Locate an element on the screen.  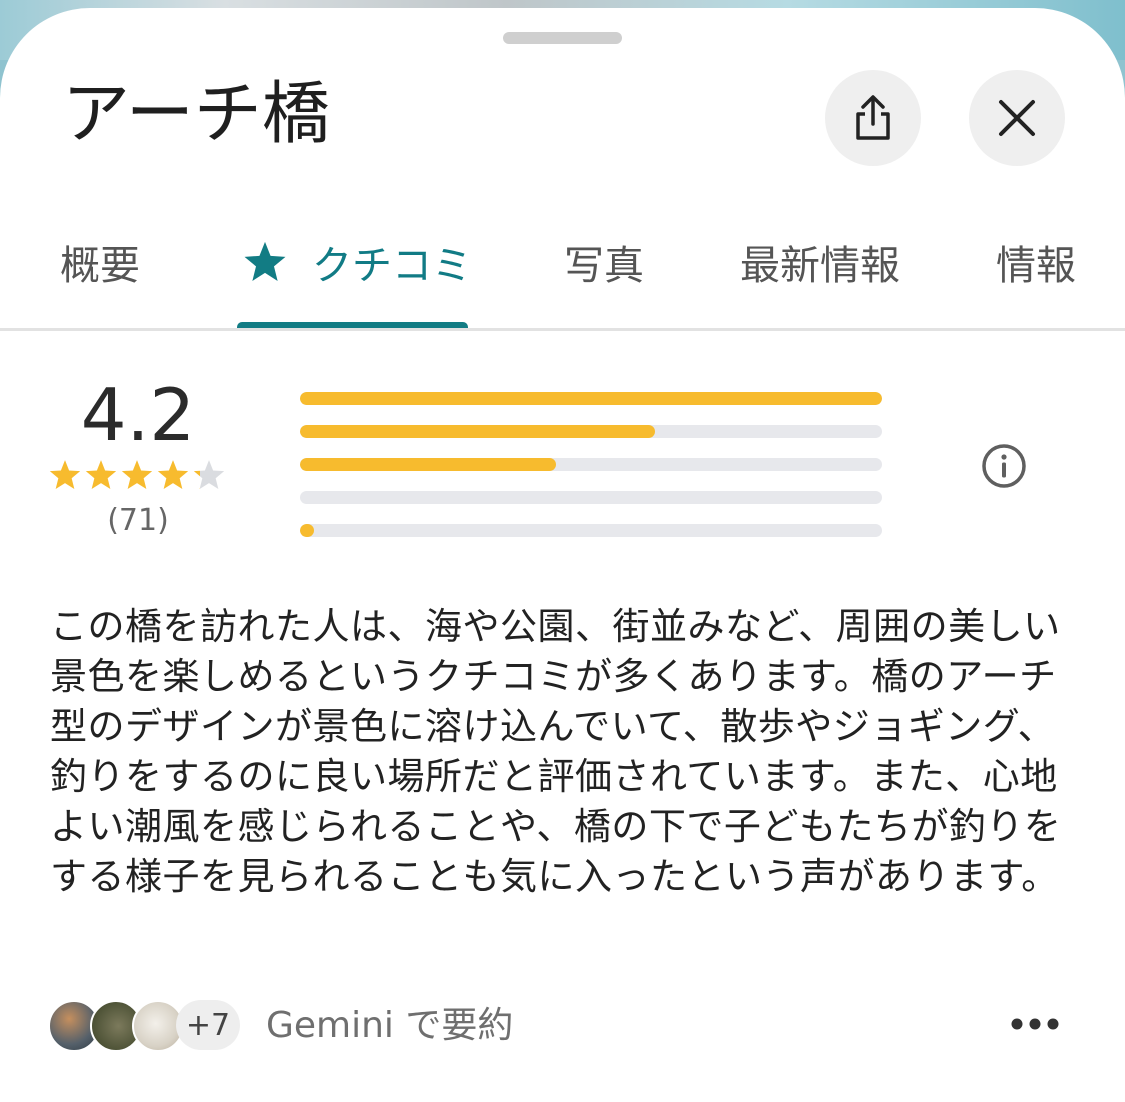
tab-updates: 最新情報 is located at coordinates (820, 262).